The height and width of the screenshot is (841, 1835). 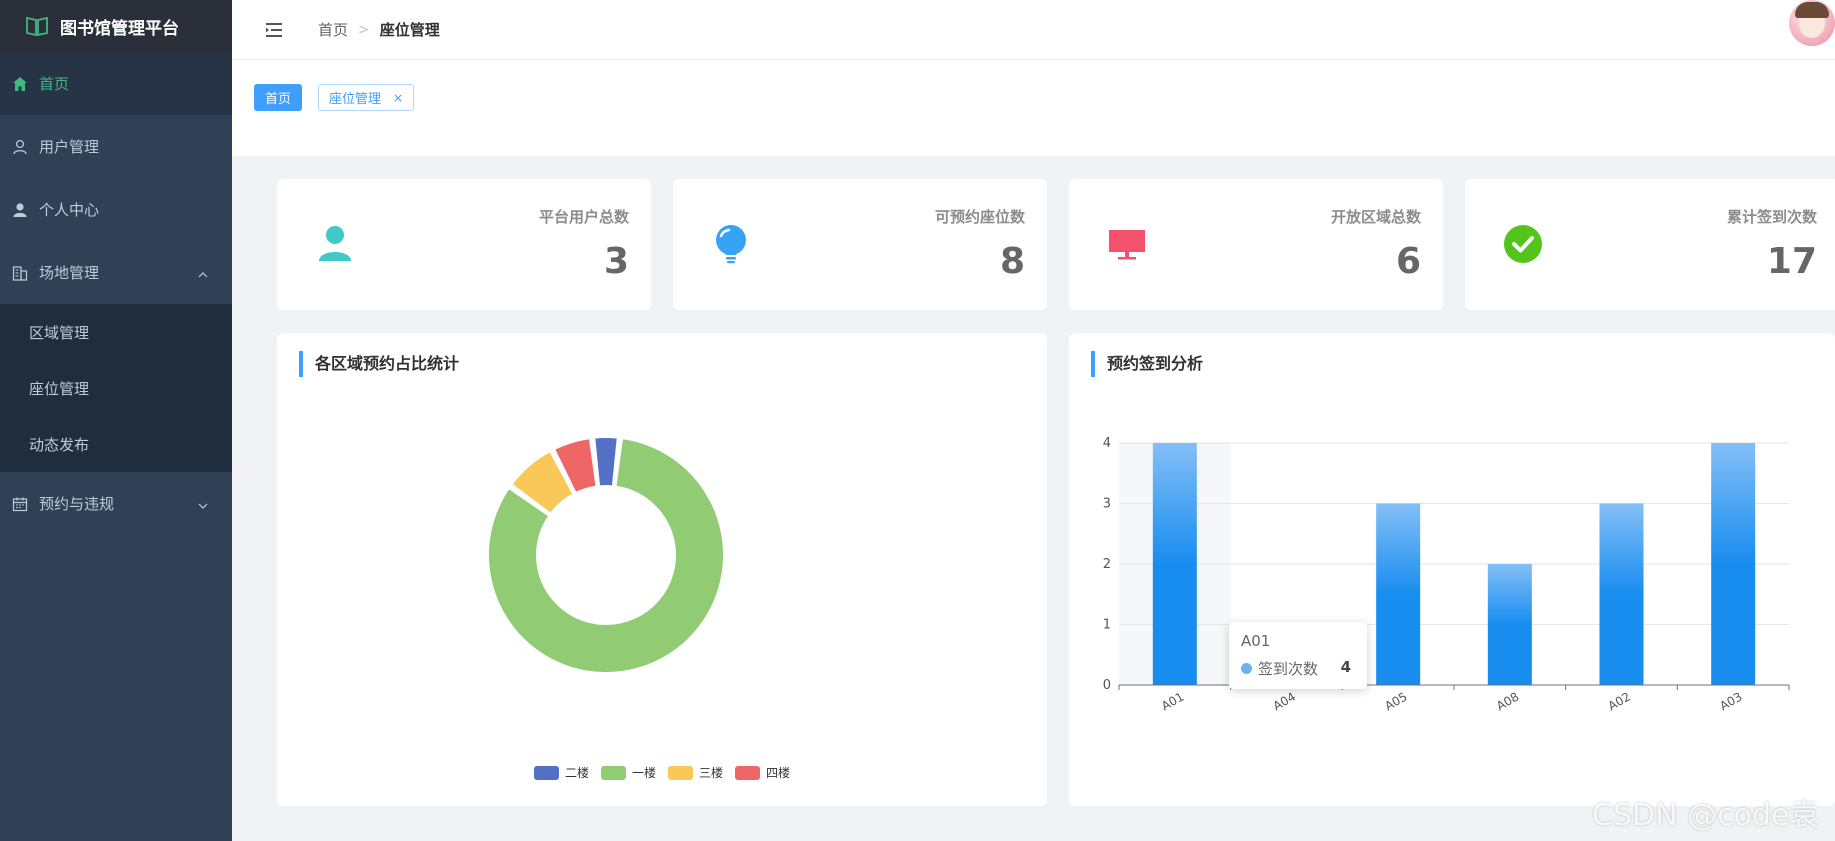 I want to click on legend-label: 一楼, so click(x=643, y=773).